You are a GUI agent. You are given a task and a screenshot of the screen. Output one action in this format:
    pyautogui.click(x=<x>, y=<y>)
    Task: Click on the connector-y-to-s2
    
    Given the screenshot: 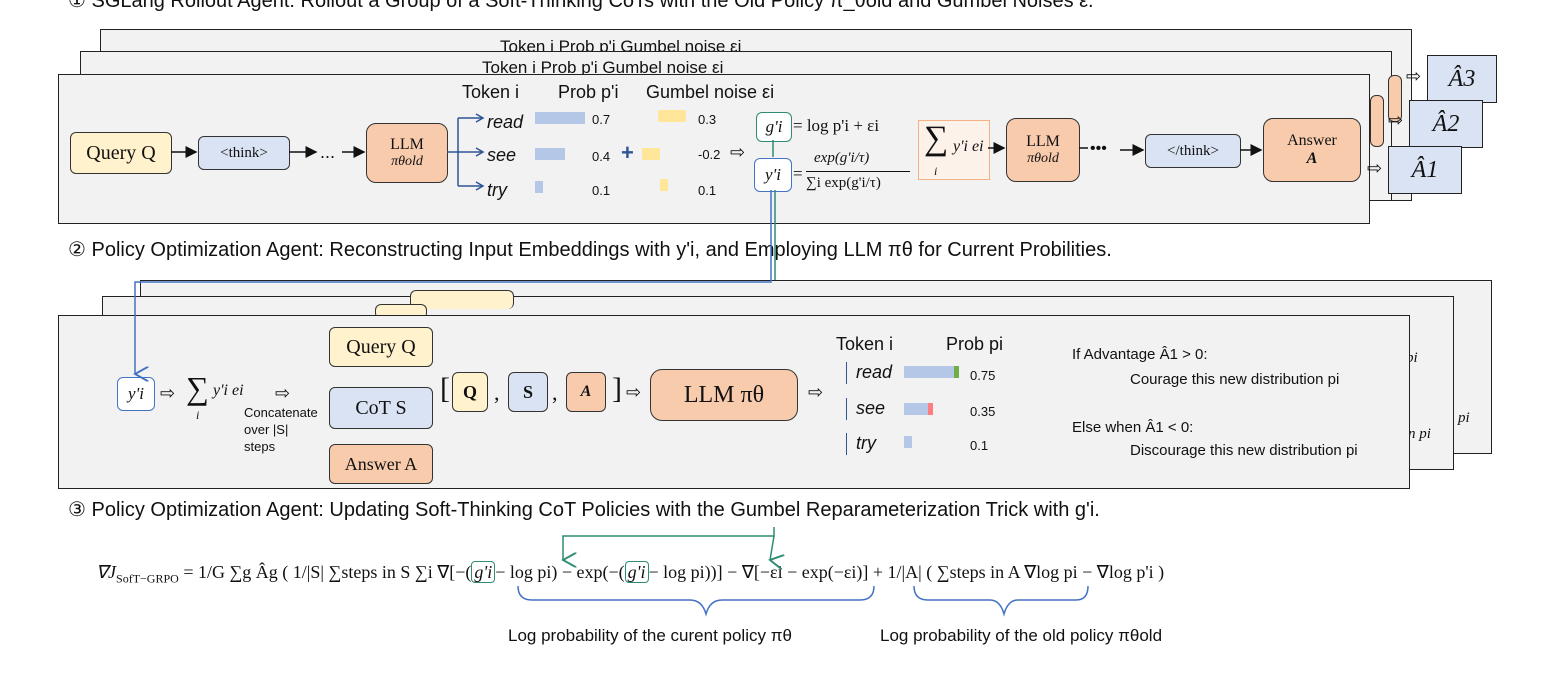 What is the action you would take?
    pyautogui.click(x=453, y=282)
    